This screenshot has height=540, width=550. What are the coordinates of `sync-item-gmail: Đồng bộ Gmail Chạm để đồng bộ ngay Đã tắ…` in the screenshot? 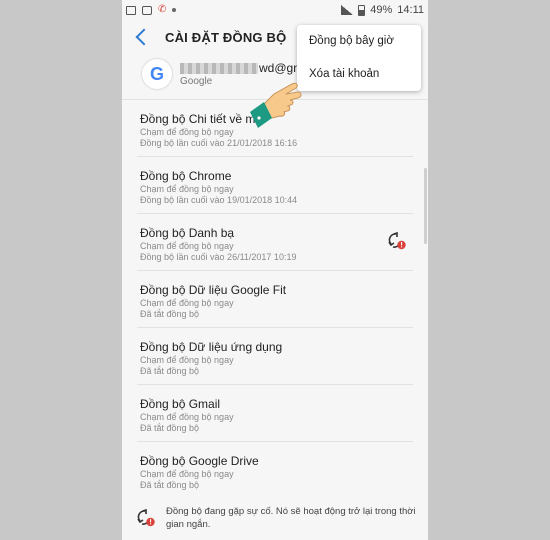 It's located at (275, 413).